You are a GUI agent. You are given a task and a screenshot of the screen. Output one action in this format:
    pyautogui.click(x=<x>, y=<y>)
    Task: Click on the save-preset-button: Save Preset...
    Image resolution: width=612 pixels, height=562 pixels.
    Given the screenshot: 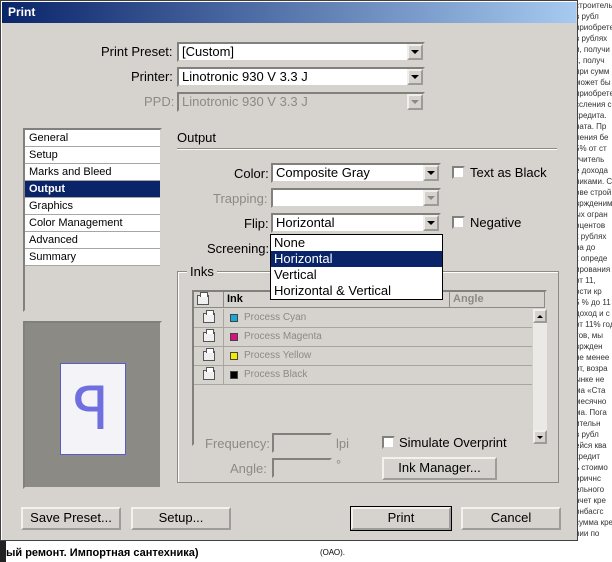 What is the action you would take?
    pyautogui.click(x=71, y=518)
    